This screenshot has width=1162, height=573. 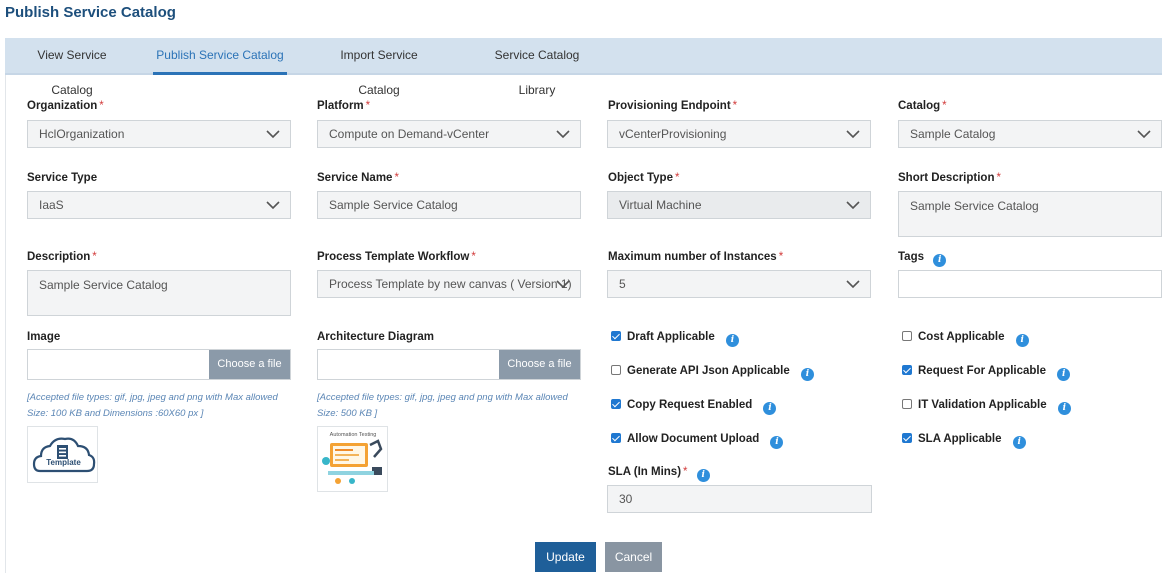 I want to click on object-type-select: Virtual Machine, so click(x=739, y=205).